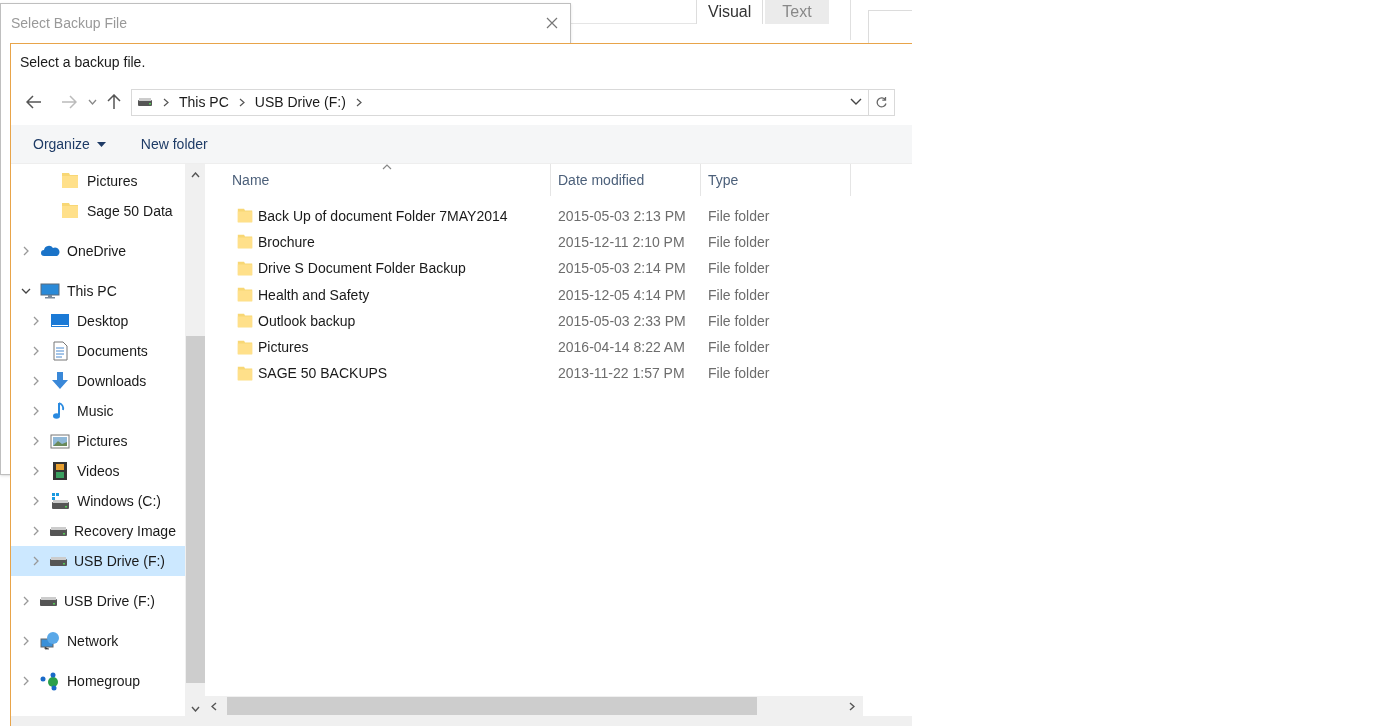 The image size is (1395, 726). What do you see at coordinates (50, 291) in the screenshot?
I see `monitor-icon` at bounding box center [50, 291].